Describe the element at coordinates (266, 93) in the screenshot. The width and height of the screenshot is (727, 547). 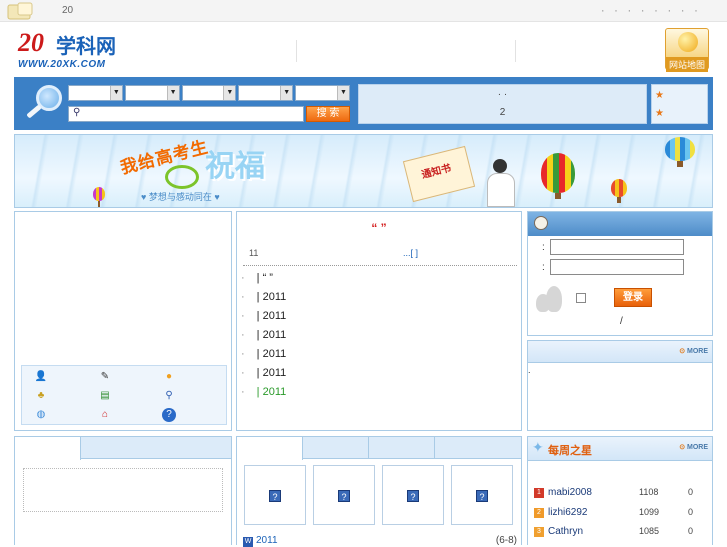
I see `select-4: ▼` at that location.